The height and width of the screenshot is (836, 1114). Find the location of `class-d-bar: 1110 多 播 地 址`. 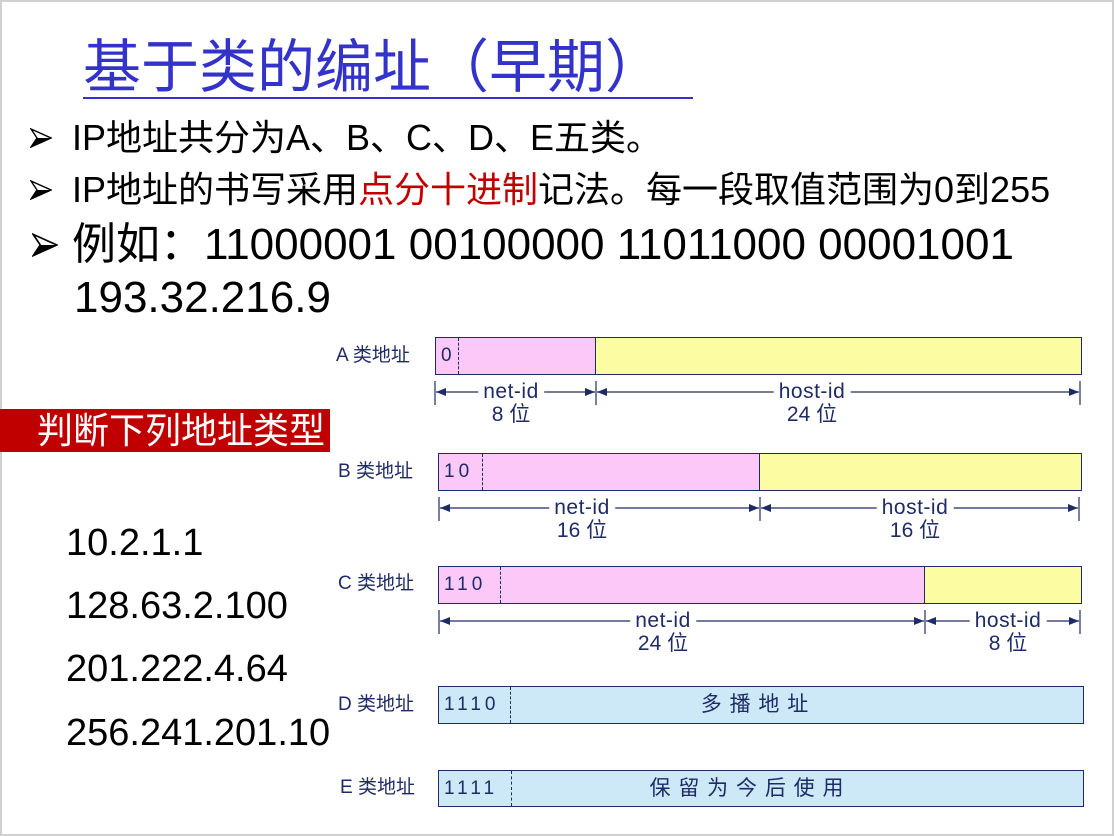

class-d-bar: 1110 多 播 地 址 is located at coordinates (761, 705).